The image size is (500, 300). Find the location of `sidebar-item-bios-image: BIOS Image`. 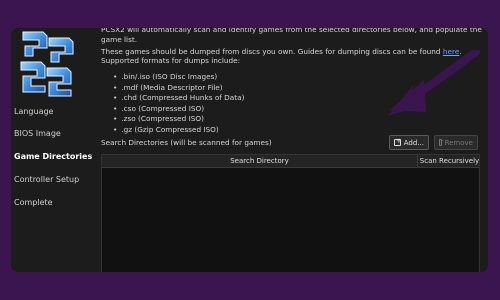

sidebar-item-bios-image: BIOS Image is located at coordinates (37, 133).